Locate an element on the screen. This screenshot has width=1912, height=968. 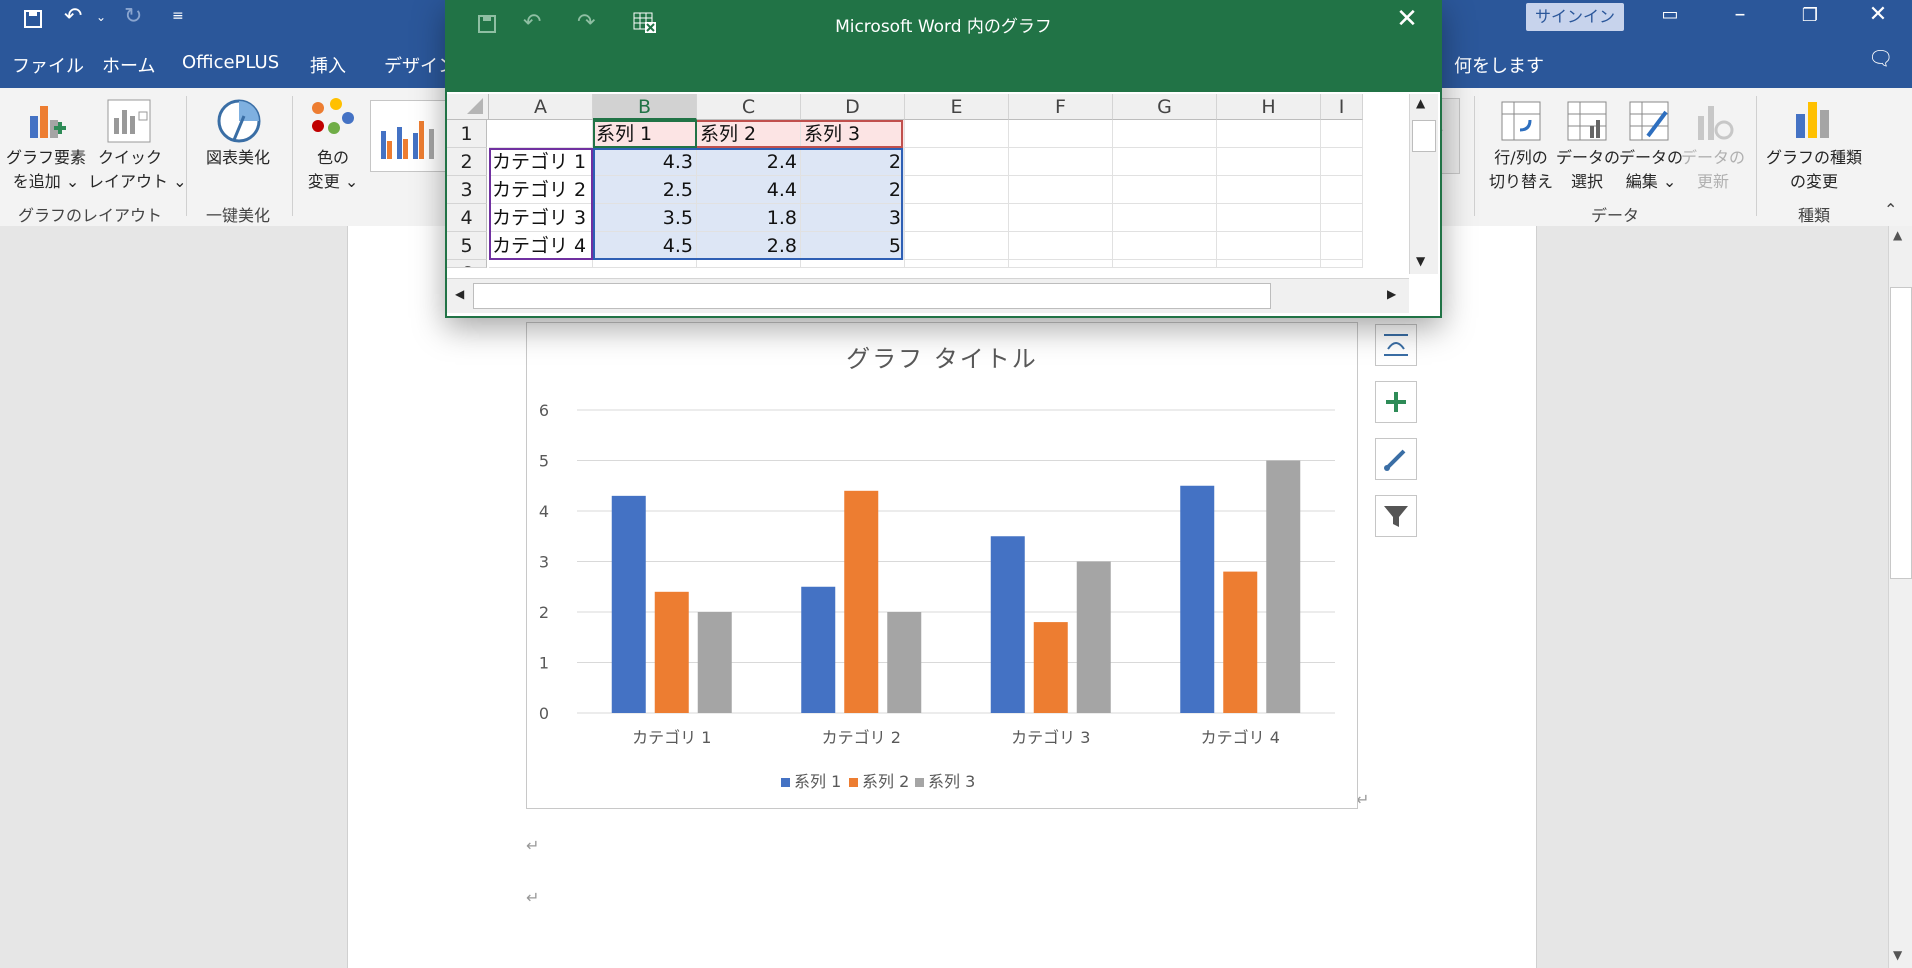
bar-series1-cat4 is located at coordinates (1197, 599).